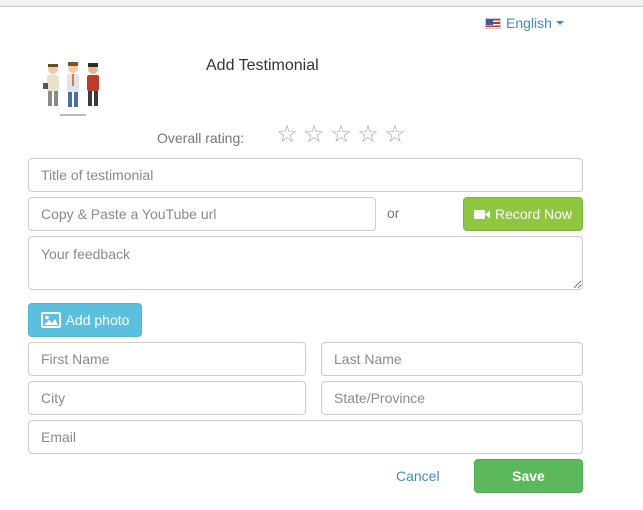 The height and width of the screenshot is (510, 643). Describe the element at coordinates (493, 23) in the screenshot. I see `us-flag-icon` at that location.